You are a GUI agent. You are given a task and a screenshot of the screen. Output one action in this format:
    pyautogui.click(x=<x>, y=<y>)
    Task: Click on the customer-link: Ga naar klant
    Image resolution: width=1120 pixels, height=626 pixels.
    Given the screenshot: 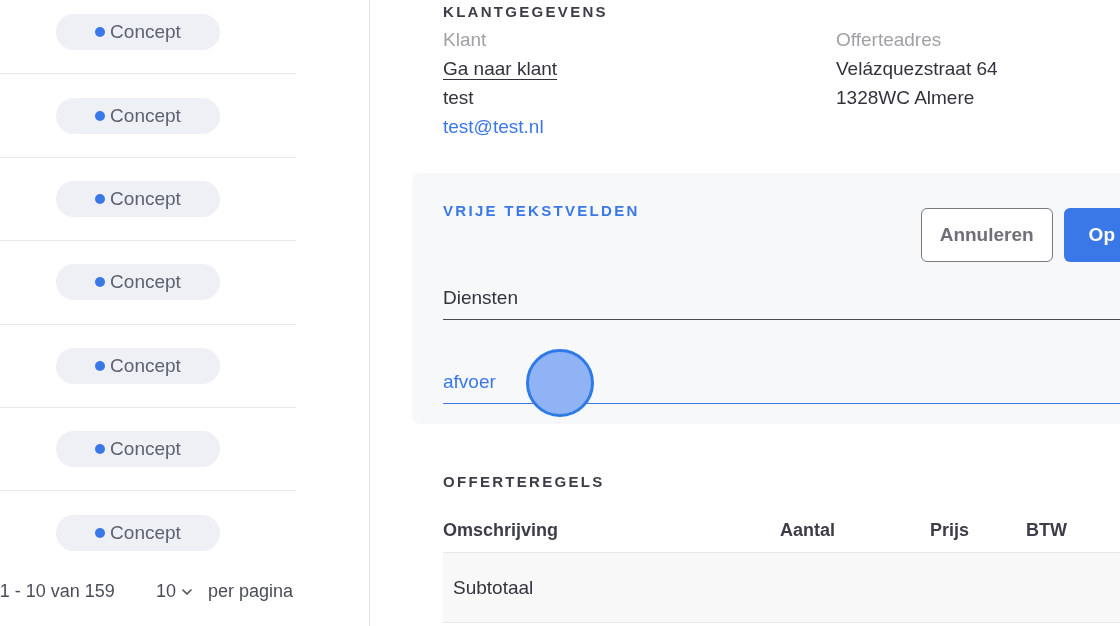 What is the action you would take?
    pyautogui.click(x=500, y=68)
    